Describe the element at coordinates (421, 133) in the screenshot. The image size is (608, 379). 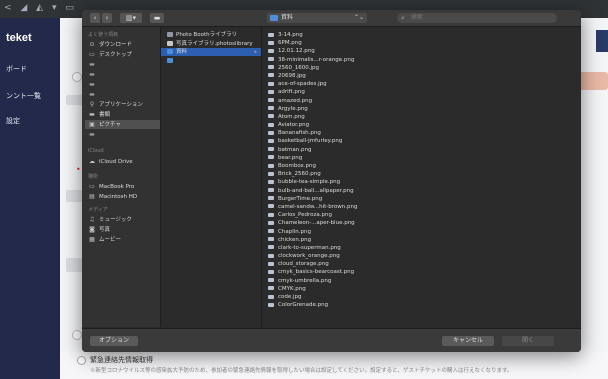
I see `file-row: Bananafish.png` at that location.